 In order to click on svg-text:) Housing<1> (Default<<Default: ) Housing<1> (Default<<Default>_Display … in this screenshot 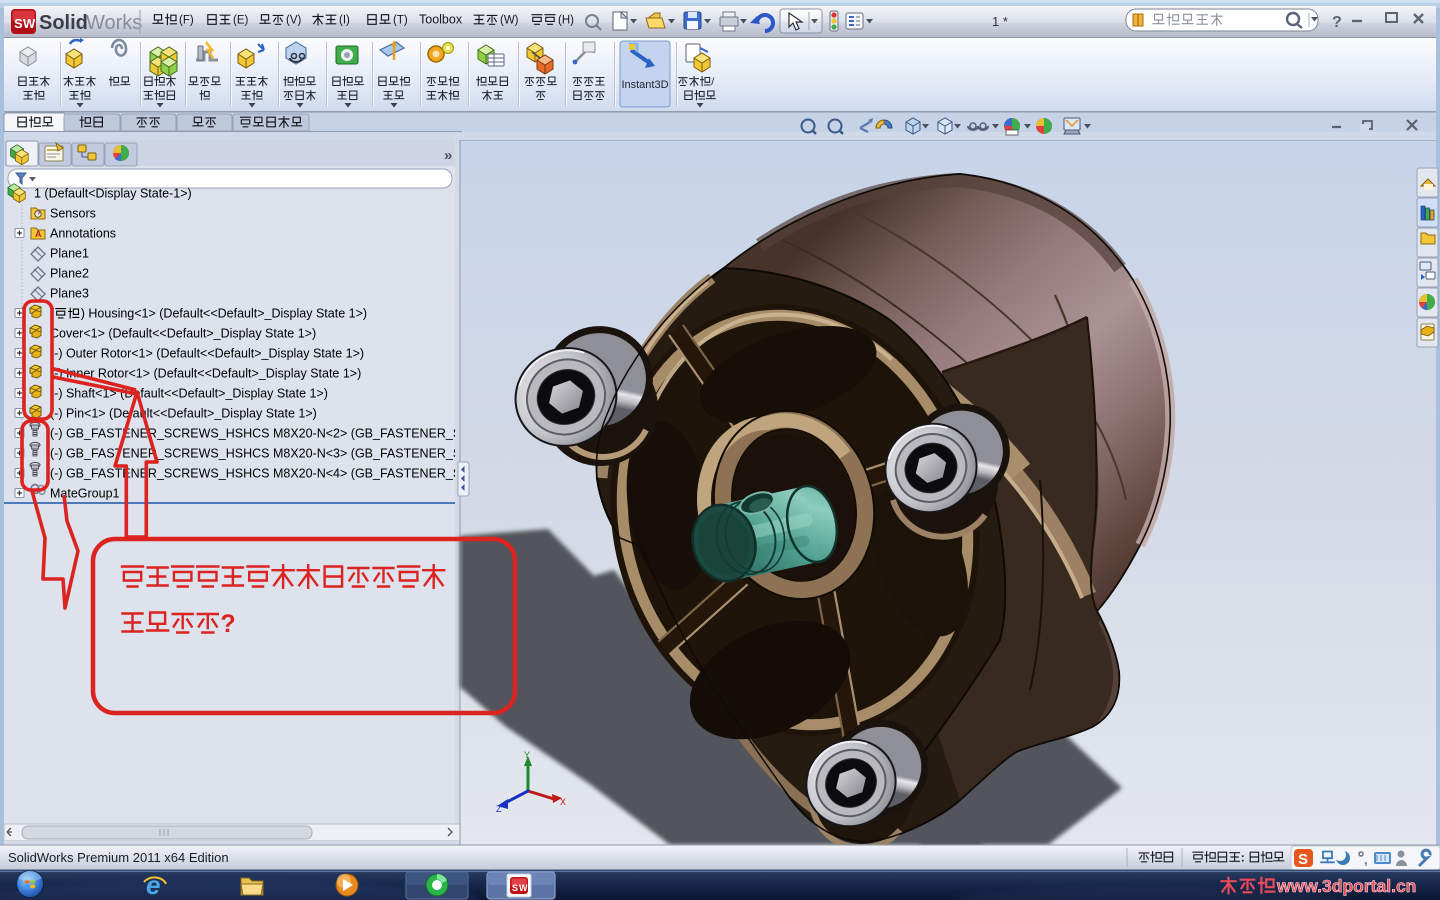, I will do `click(224, 314)`.